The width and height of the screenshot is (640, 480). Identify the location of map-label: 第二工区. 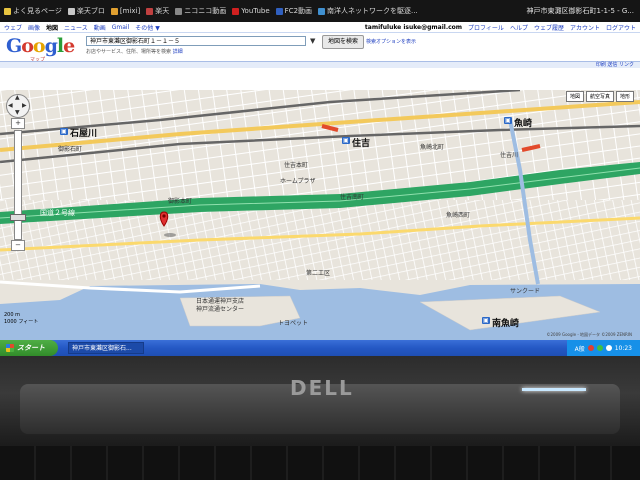
(318, 273).